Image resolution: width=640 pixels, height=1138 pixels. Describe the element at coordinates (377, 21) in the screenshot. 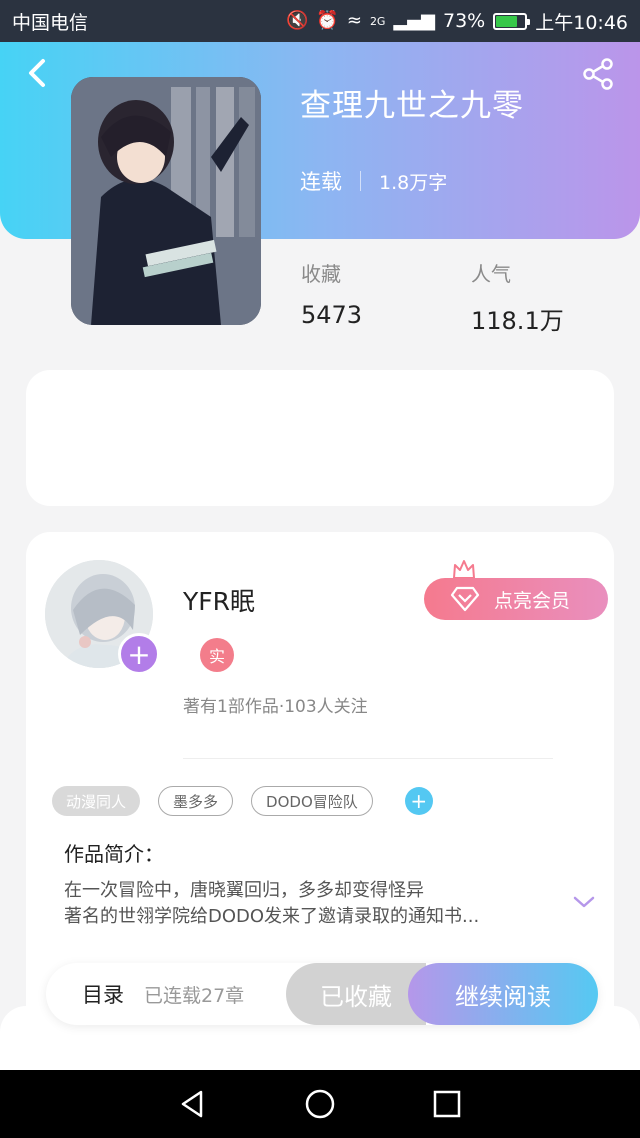

I see `network-type: 2G` at that location.